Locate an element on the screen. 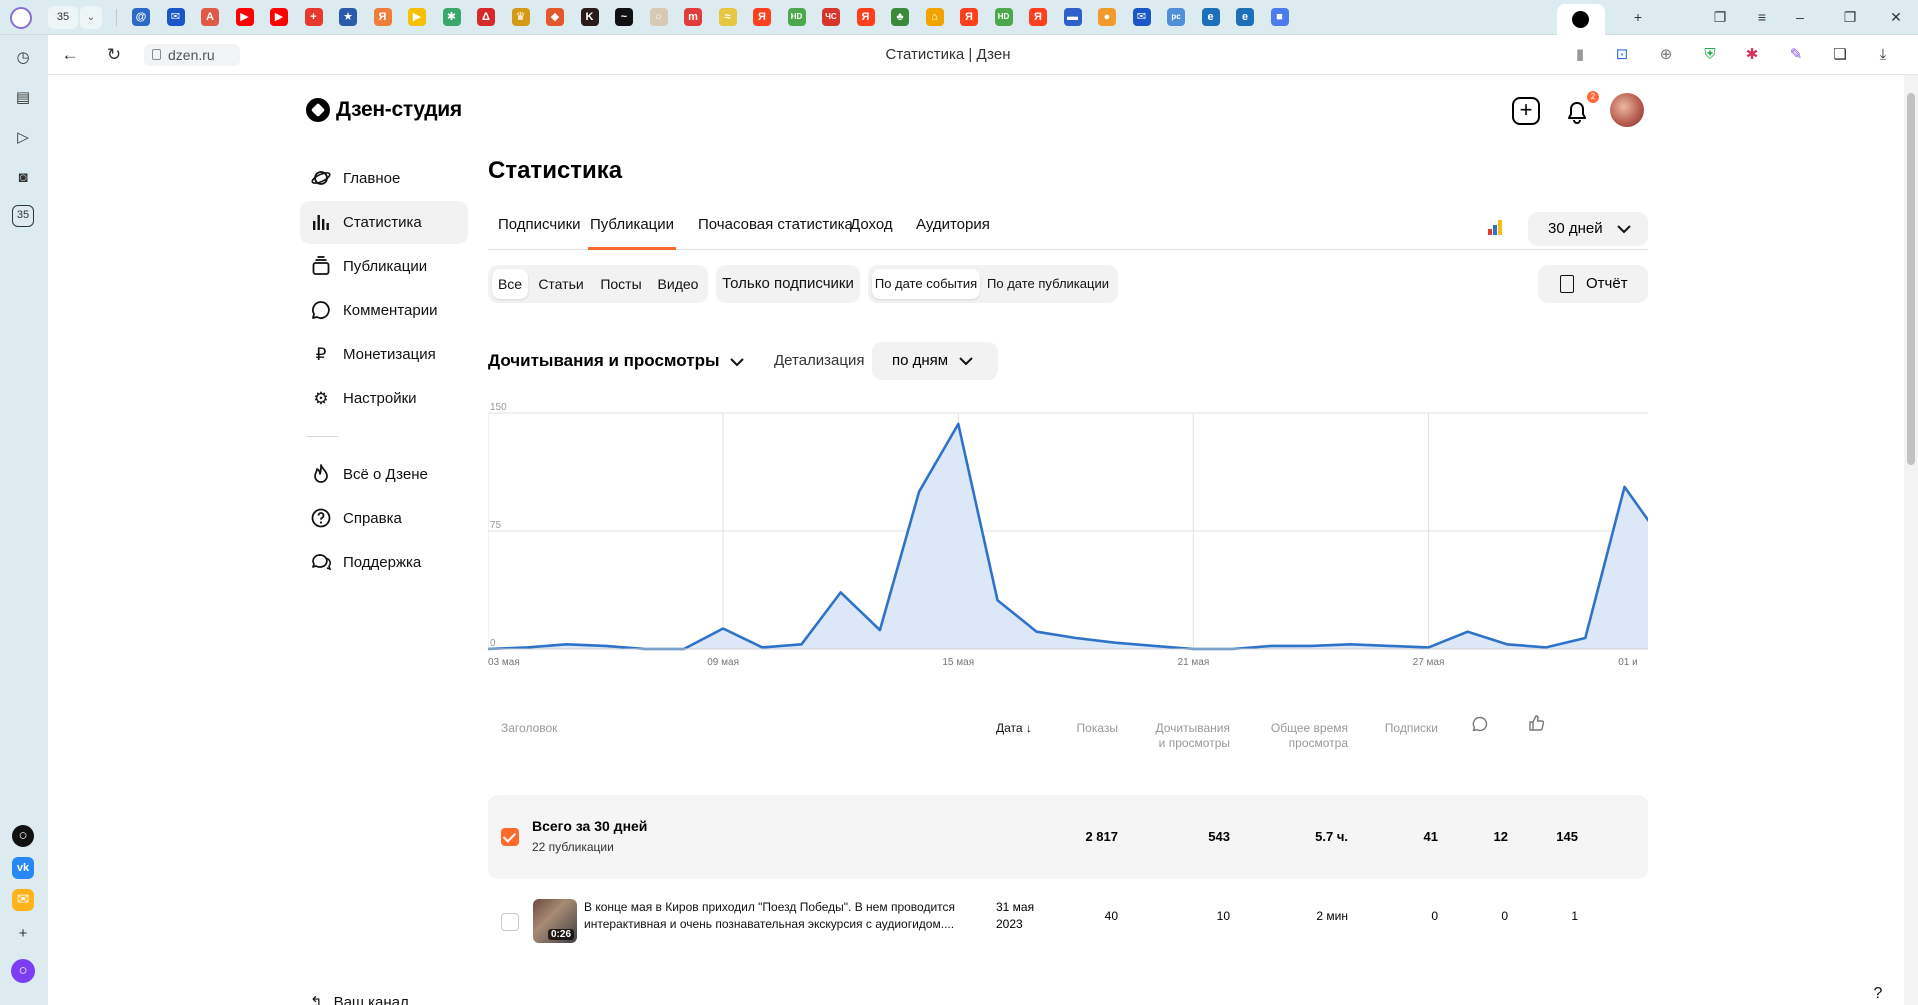 The image size is (1918, 1005). report-button: Отчёт is located at coordinates (1593, 284).